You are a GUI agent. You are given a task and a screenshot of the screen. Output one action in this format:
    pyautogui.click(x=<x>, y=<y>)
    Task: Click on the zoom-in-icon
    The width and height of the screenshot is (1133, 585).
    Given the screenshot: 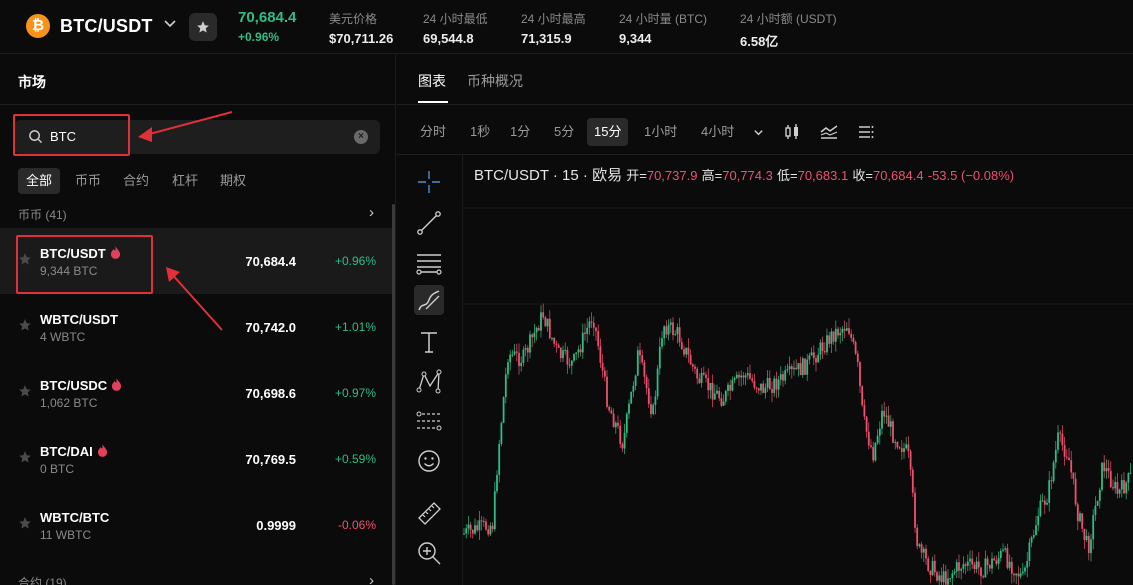 What is the action you would take?
    pyautogui.click(x=429, y=553)
    